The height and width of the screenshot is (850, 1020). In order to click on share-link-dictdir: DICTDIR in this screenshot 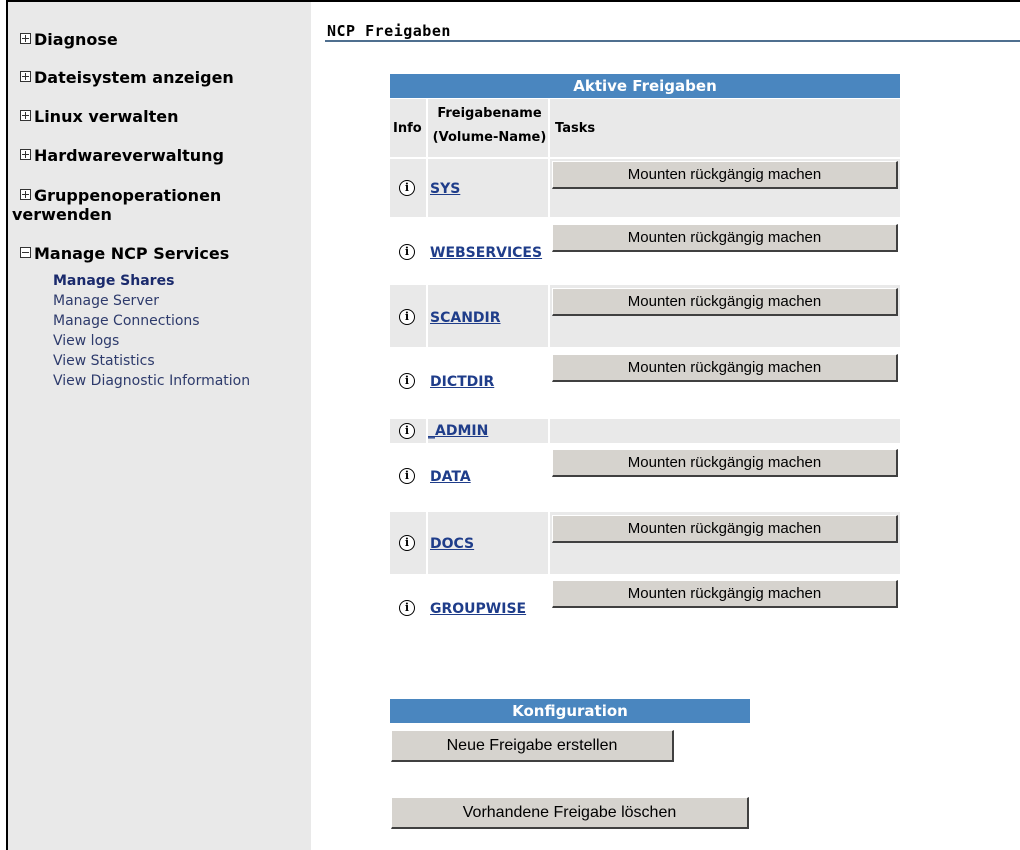, I will do `click(462, 382)`.